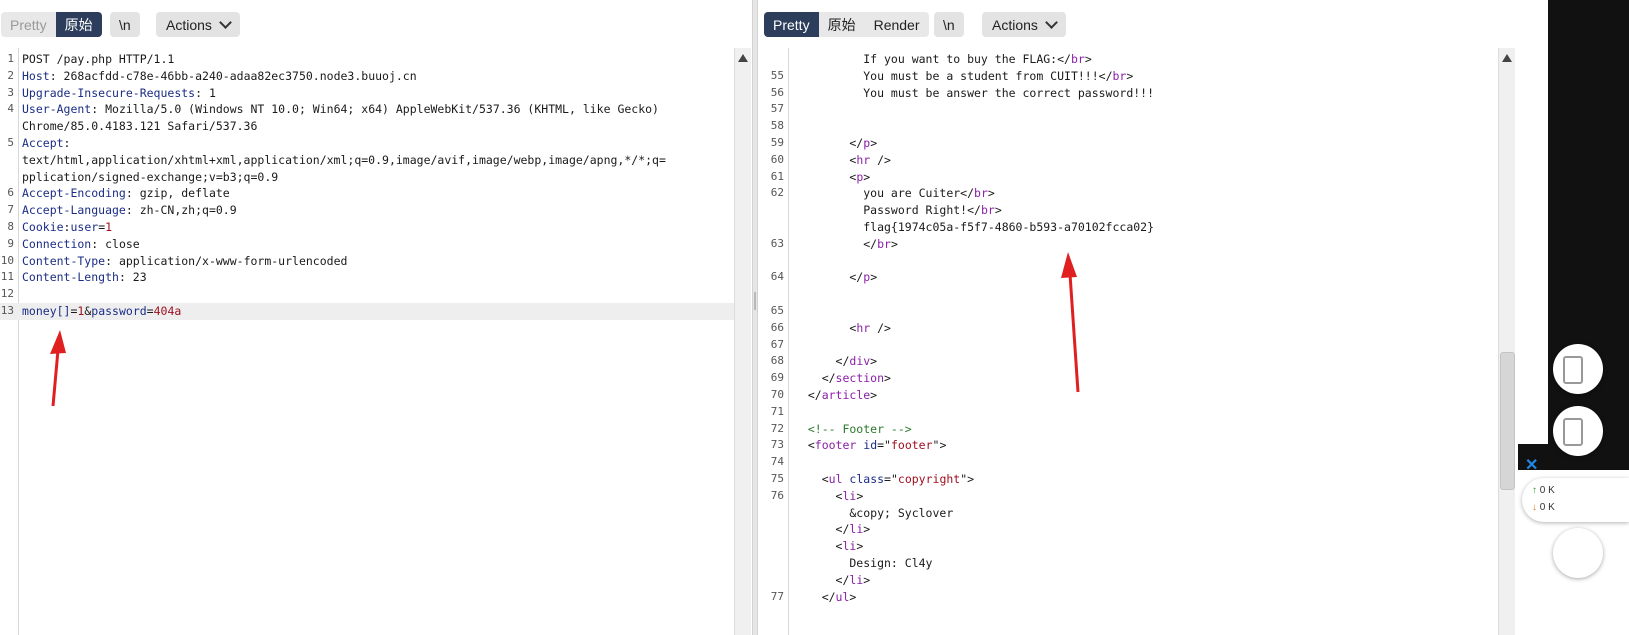 Image resolution: width=1629 pixels, height=635 pixels. Describe the element at coordinates (74, 210) in the screenshot. I see `code-token: Accept-Language` at that location.